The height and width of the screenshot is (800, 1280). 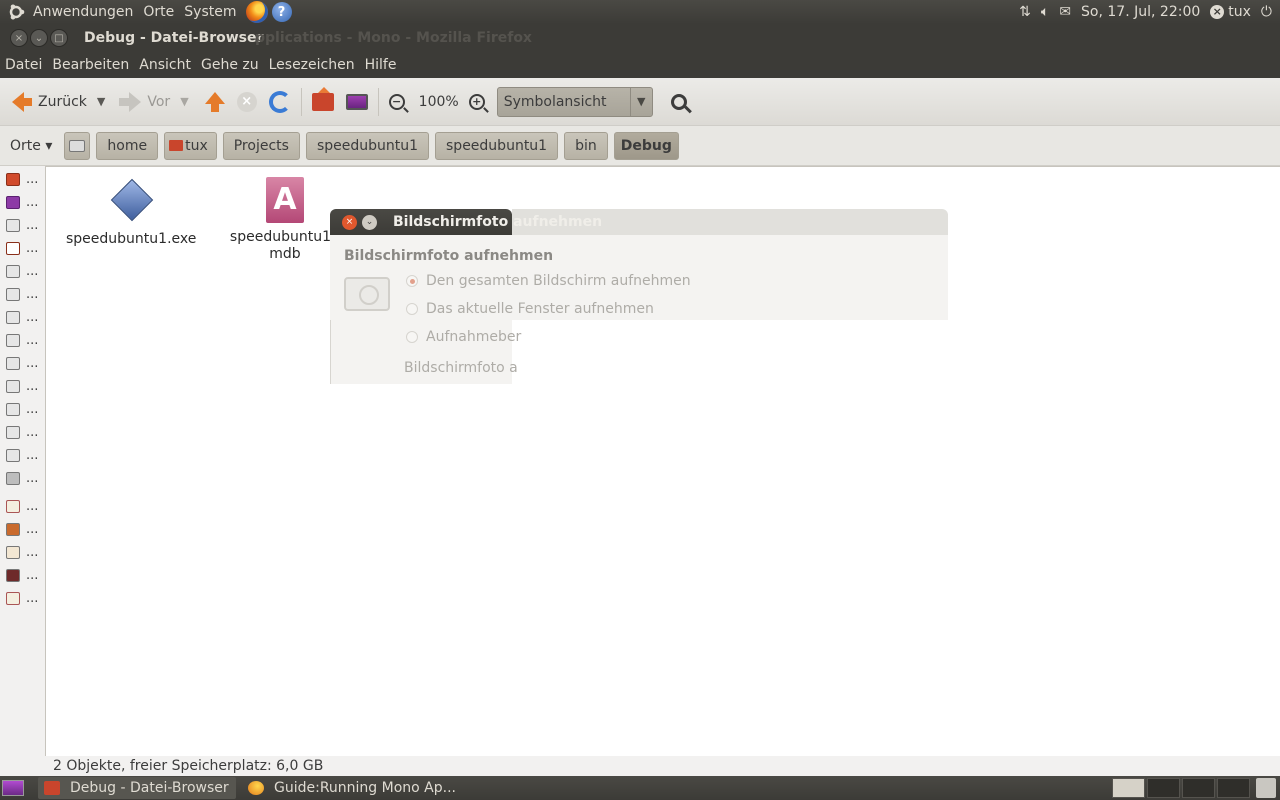 I want to click on reload-button, so click(x=280, y=102).